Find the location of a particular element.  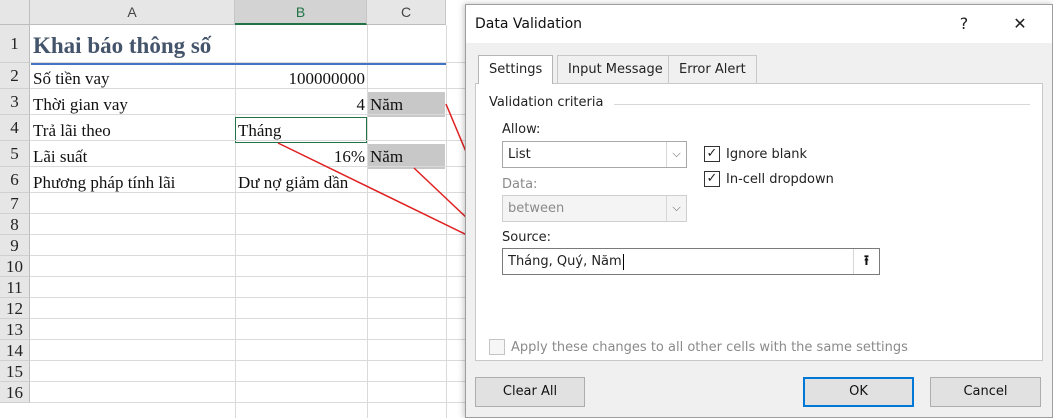

row-header-12: 12 is located at coordinates (15, 308).